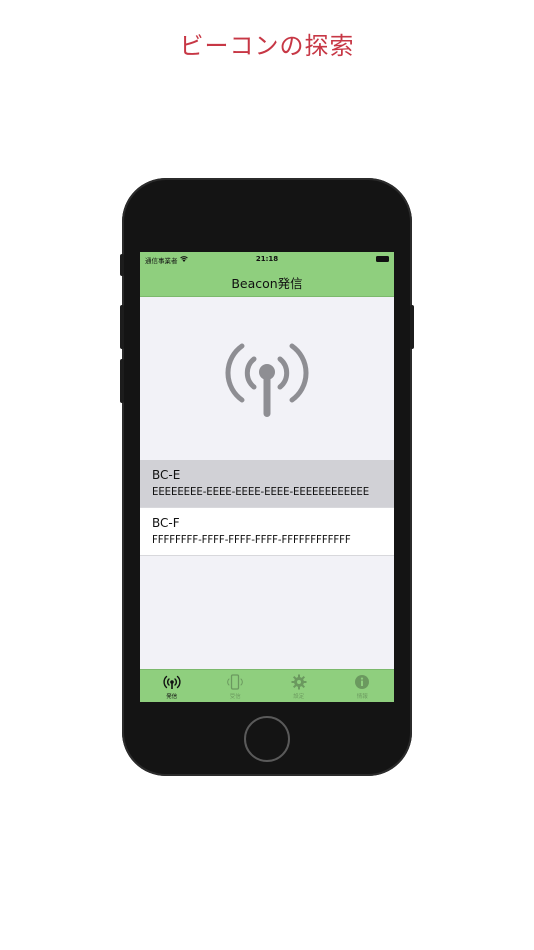 The image size is (534, 950). What do you see at coordinates (382, 259) in the screenshot?
I see `battery-icon` at bounding box center [382, 259].